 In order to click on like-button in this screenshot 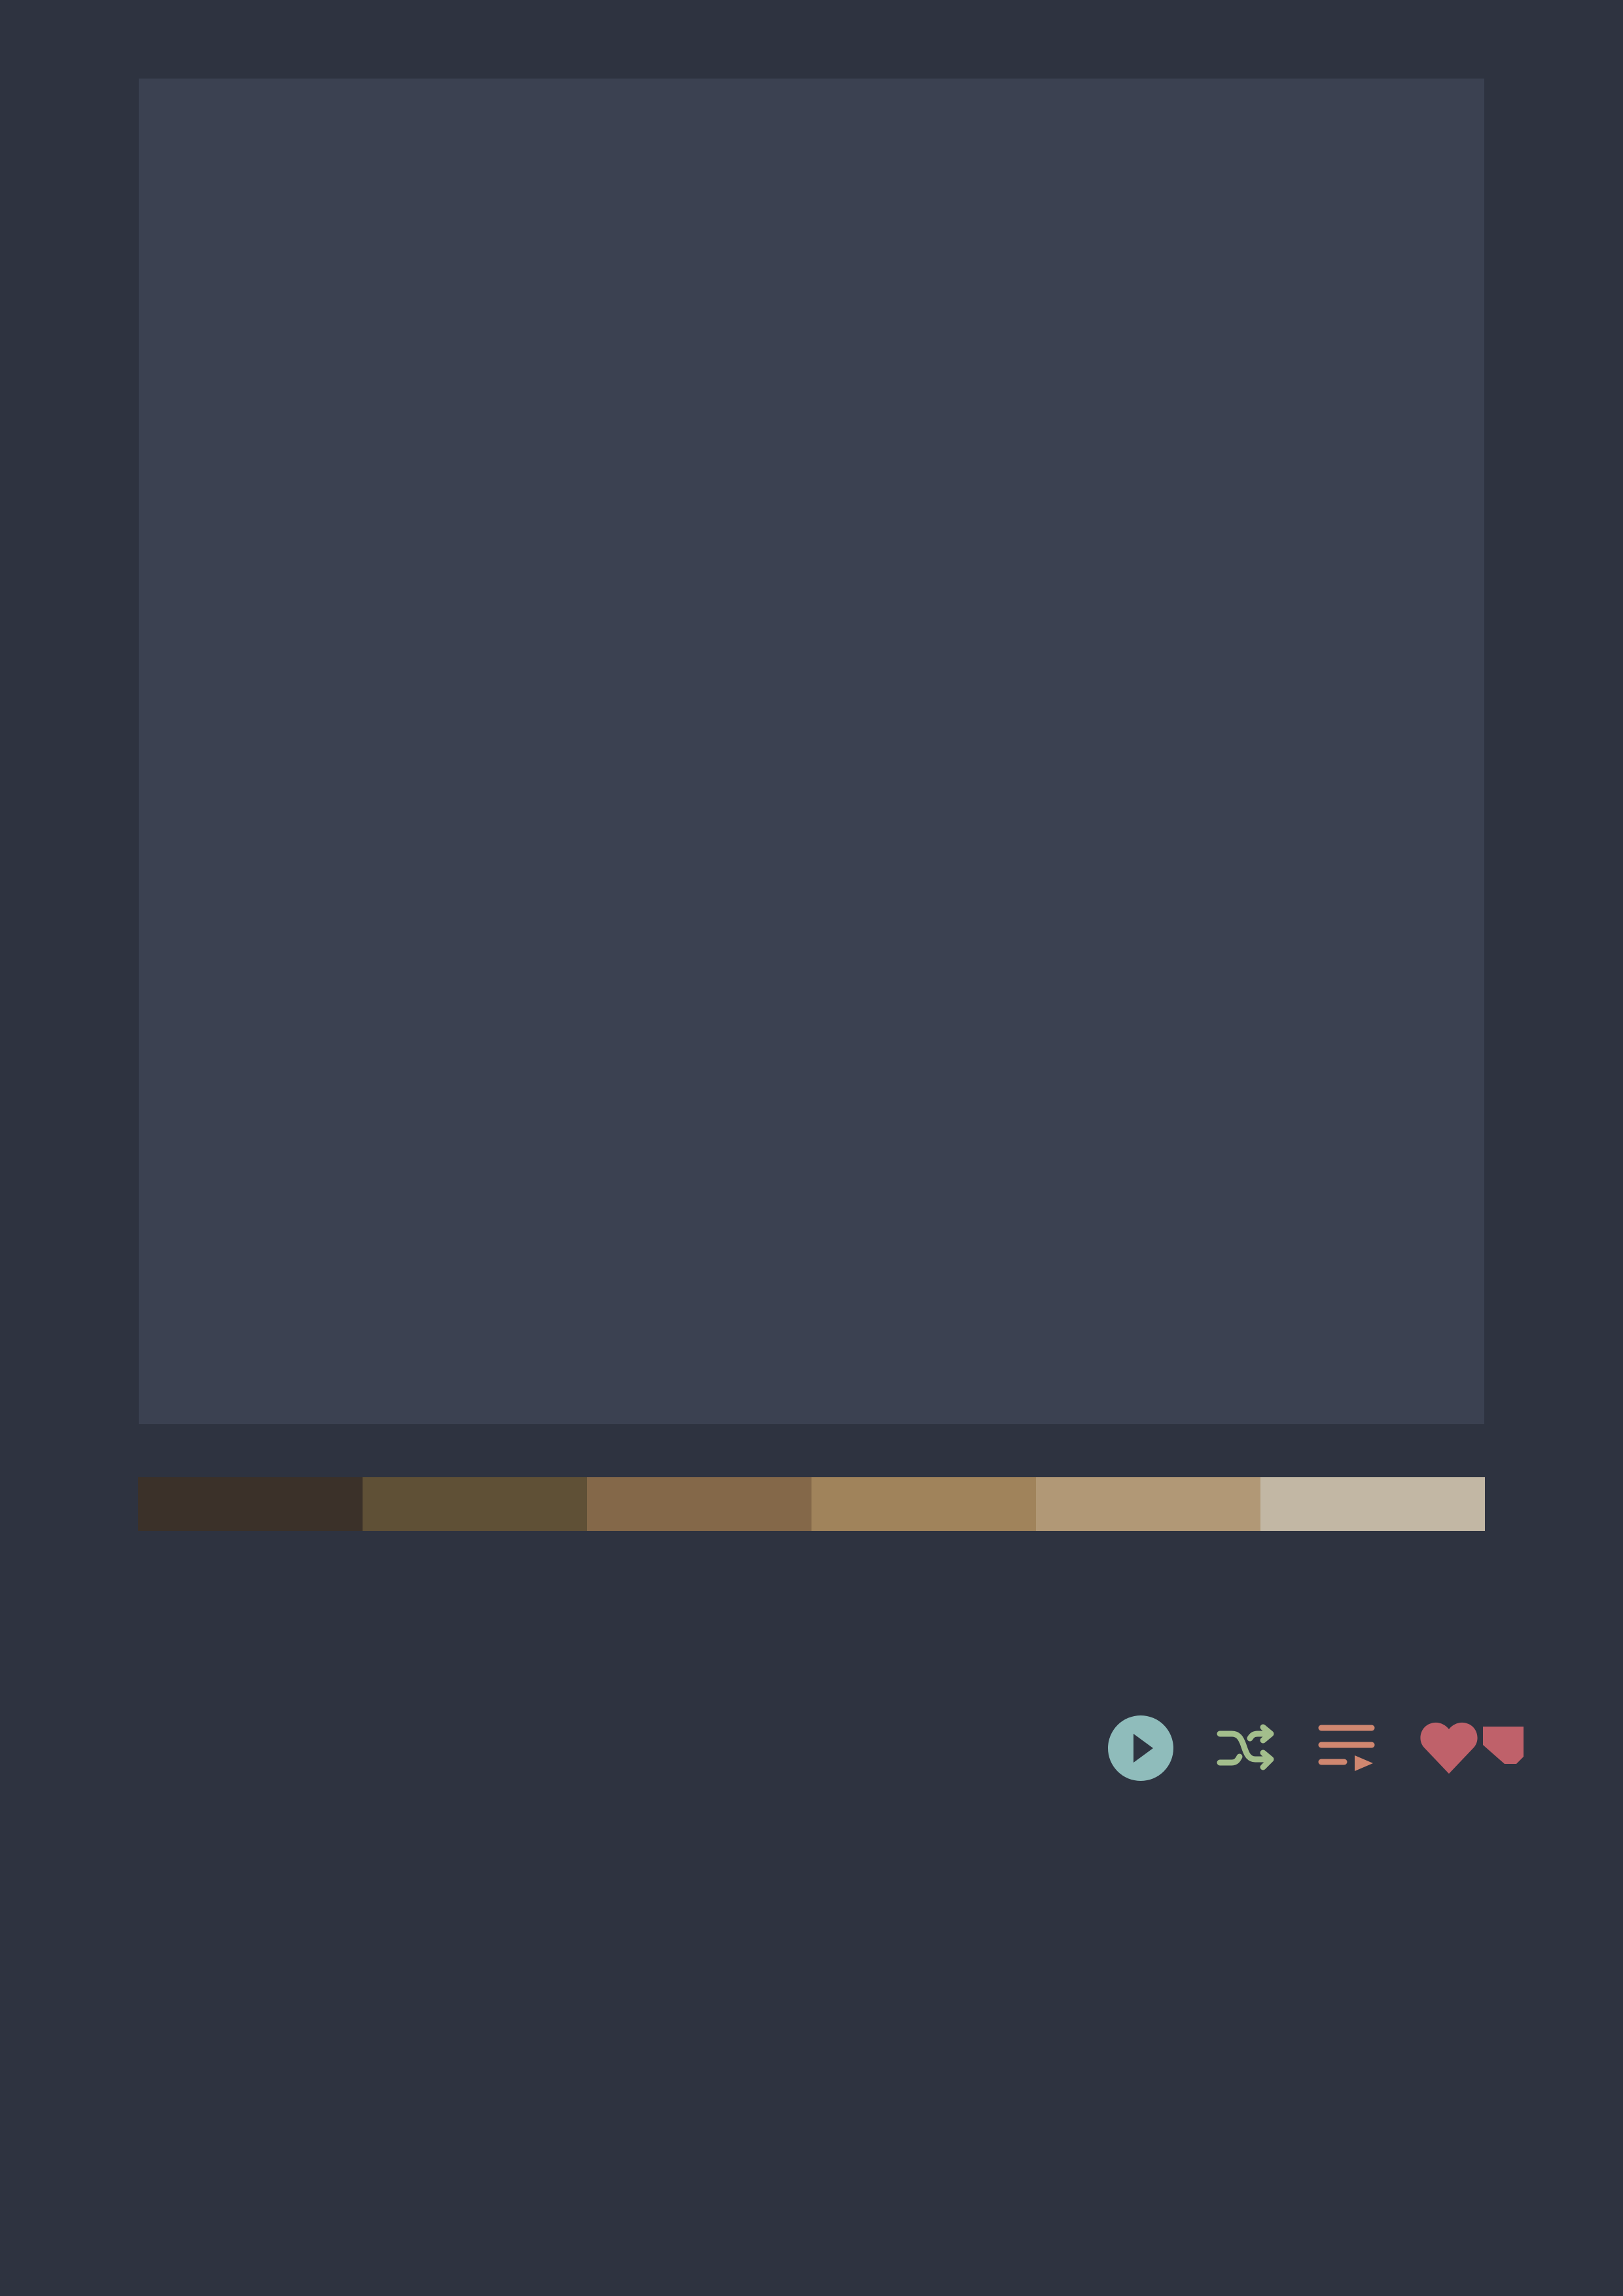, I will do `click(1472, 1749)`.